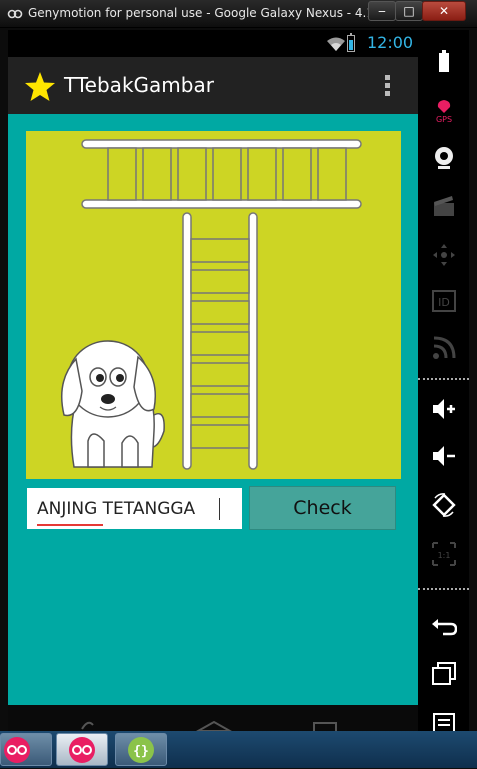 The height and width of the screenshot is (769, 477). Describe the element at coordinates (116, 509) in the screenshot. I see `answer-text: ANJING TETANGGA` at that location.